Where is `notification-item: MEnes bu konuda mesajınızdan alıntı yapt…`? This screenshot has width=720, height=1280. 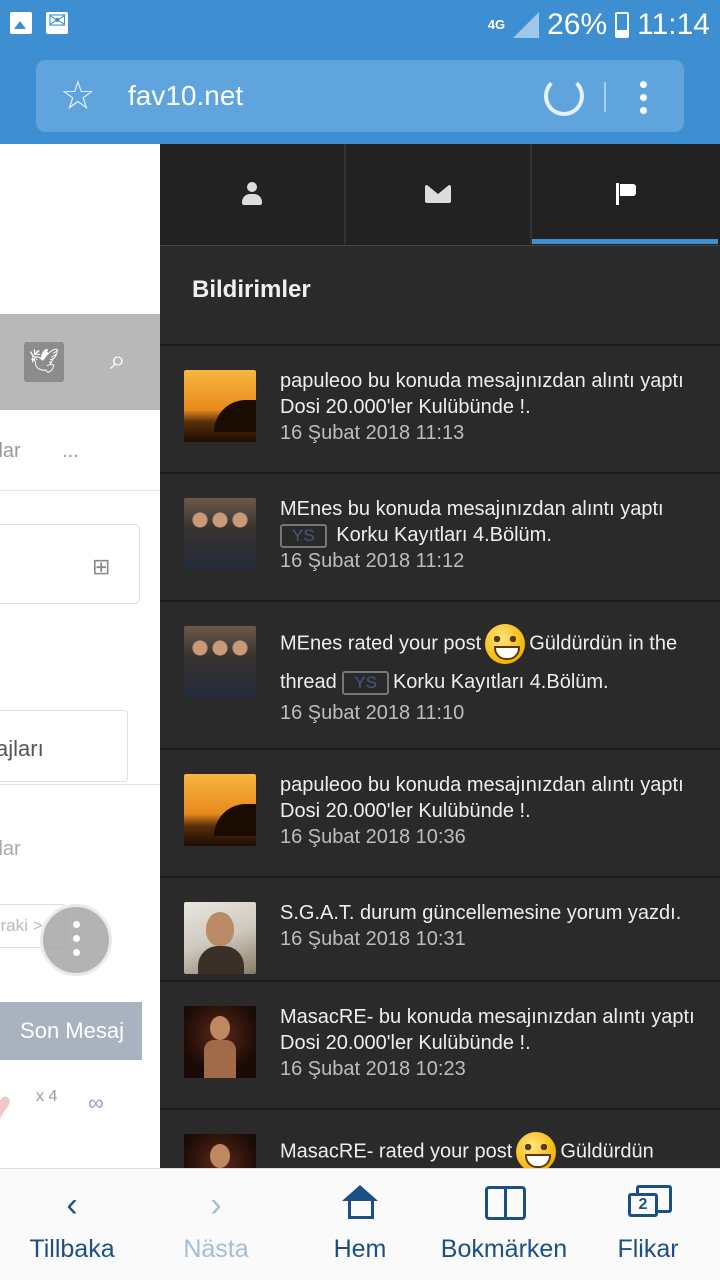
notification-item: MEnes bu konuda mesajınızdan alıntı yapt… is located at coordinates (440, 538).